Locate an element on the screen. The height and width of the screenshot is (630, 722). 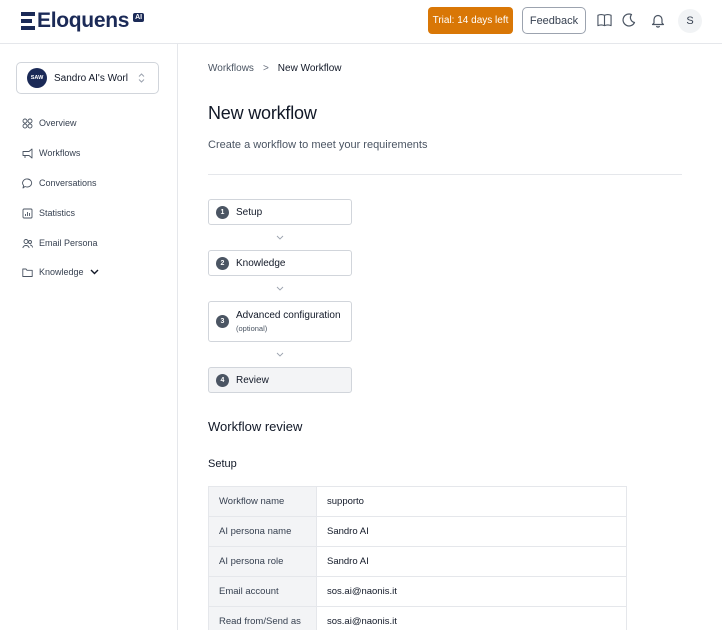
step-setup: 1 Setup is located at coordinates (280, 212).